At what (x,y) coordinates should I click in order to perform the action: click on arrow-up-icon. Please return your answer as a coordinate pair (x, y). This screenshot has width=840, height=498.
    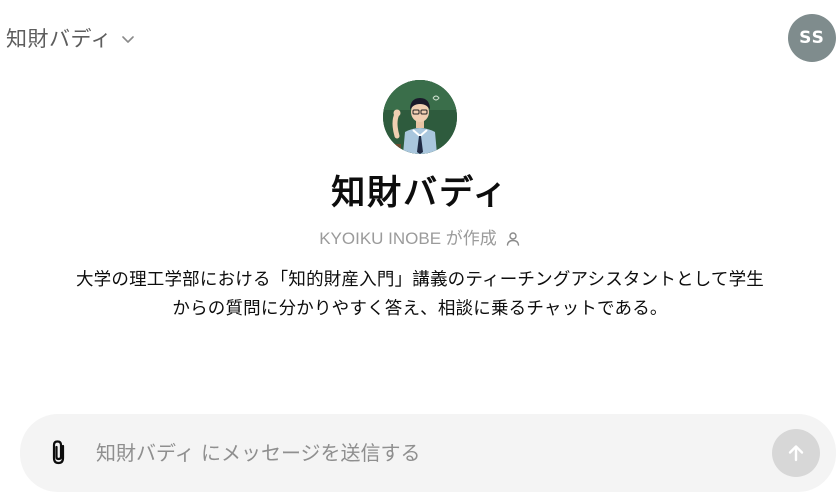
    Looking at the image, I should click on (796, 453).